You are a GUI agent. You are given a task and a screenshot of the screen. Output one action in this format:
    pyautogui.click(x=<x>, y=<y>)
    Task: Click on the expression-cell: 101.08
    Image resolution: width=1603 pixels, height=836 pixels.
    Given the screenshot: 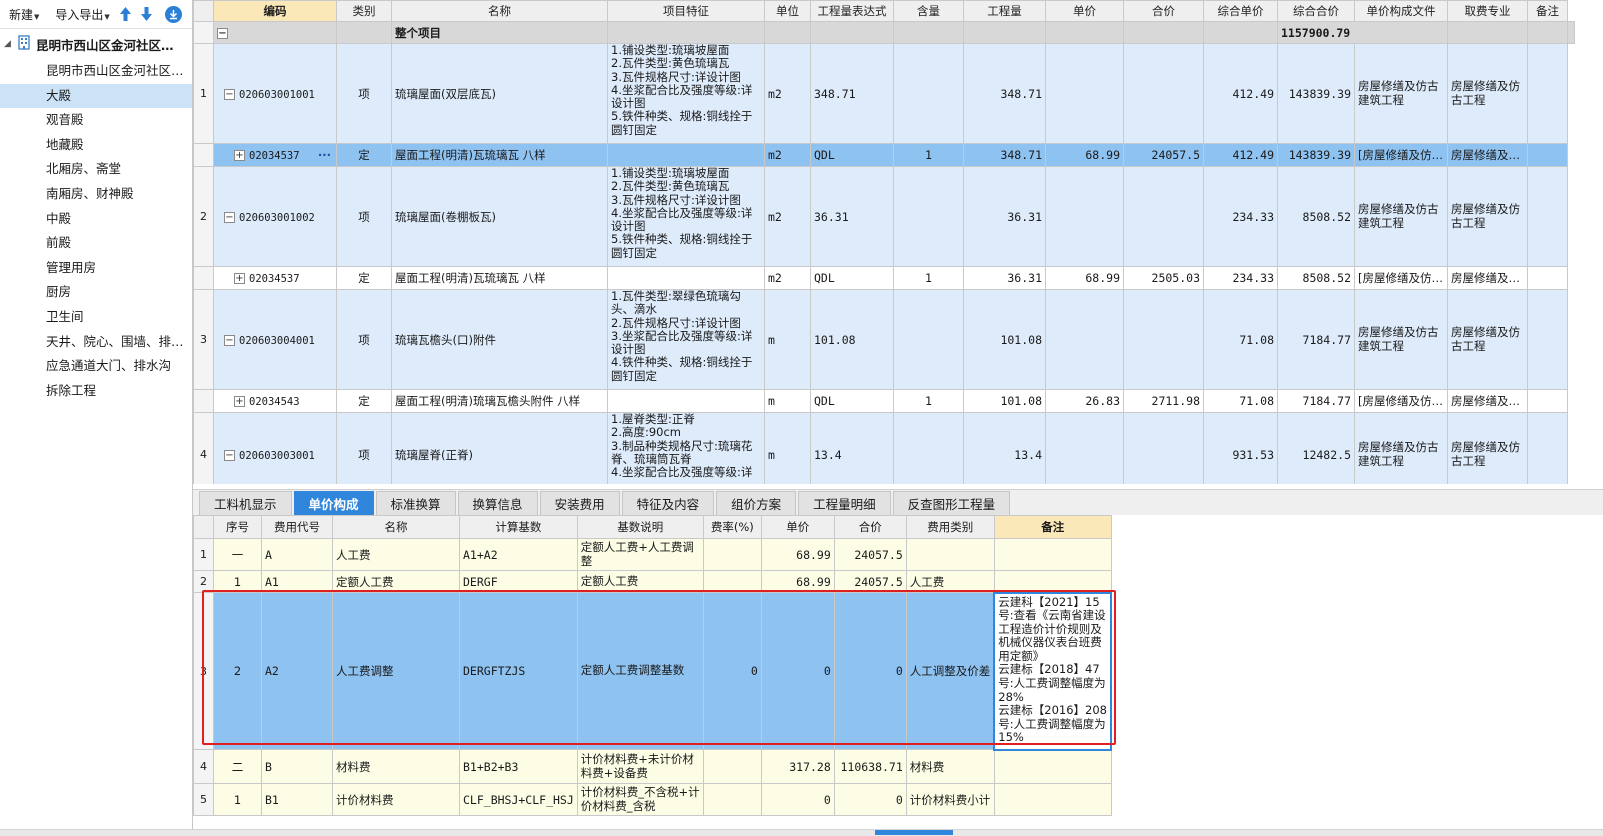 What is the action you would take?
    pyautogui.click(x=852, y=339)
    